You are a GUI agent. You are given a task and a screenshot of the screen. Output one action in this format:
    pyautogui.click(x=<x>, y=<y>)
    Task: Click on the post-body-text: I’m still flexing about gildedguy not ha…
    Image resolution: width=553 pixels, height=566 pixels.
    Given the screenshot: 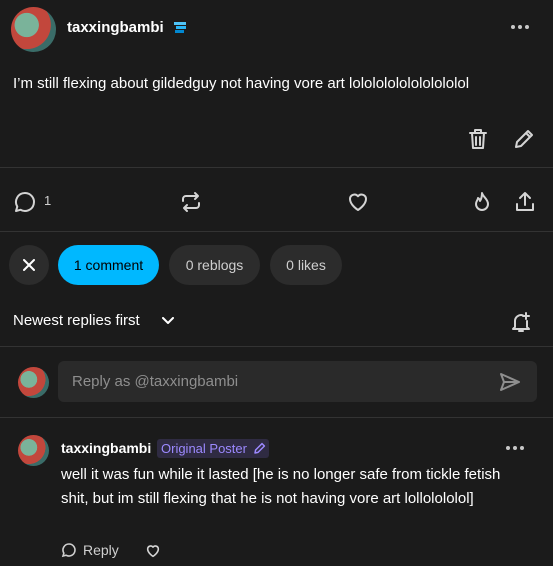 What is the action you would take?
    pyautogui.click(x=241, y=83)
    